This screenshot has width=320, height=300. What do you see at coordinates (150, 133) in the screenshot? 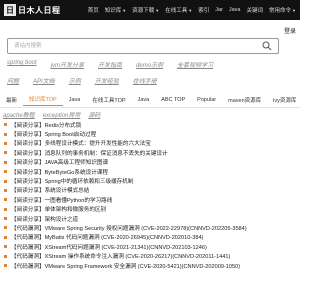
I see `list-item: 【阅读分享】Spring Boot启动过程` at bounding box center [150, 133].